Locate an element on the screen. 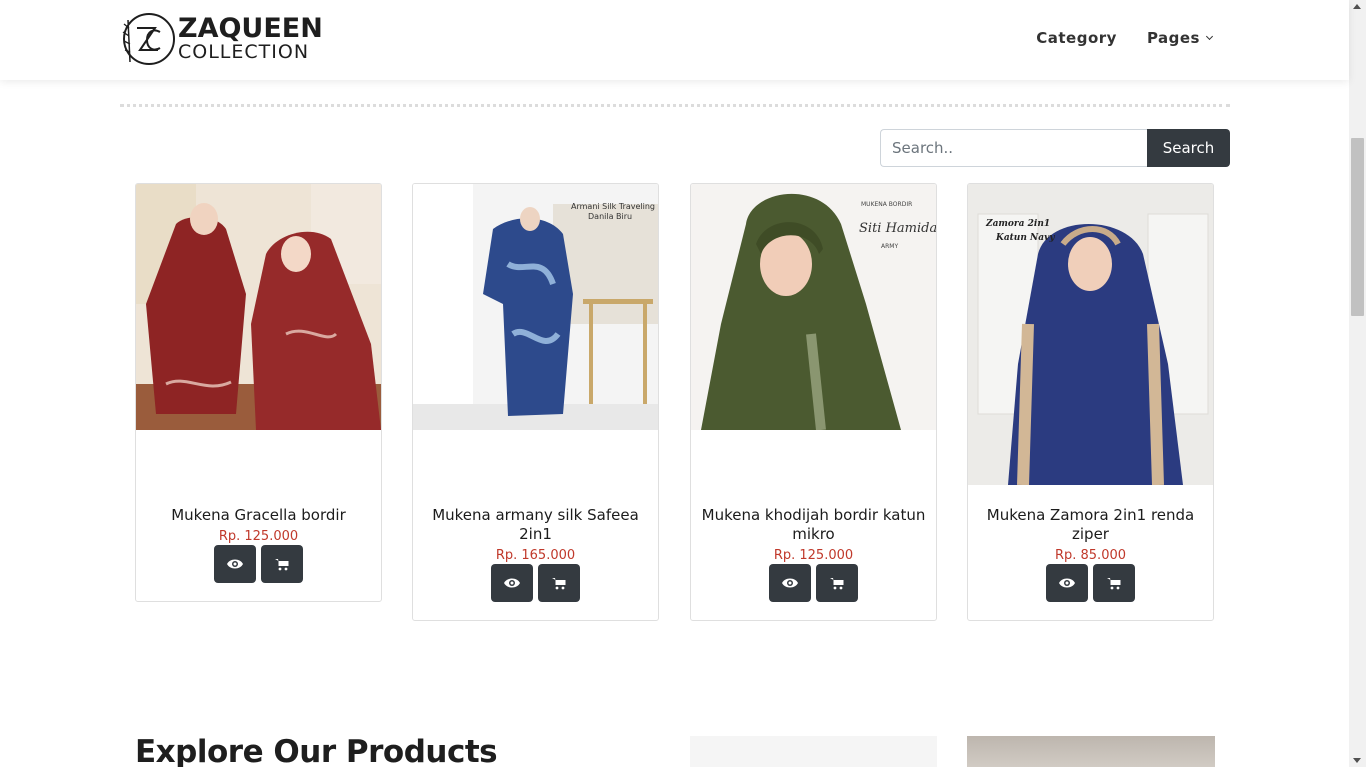 The image size is (1366, 767). product-name: Mukena armany silk Safeea 2in1 is located at coordinates (535, 525).